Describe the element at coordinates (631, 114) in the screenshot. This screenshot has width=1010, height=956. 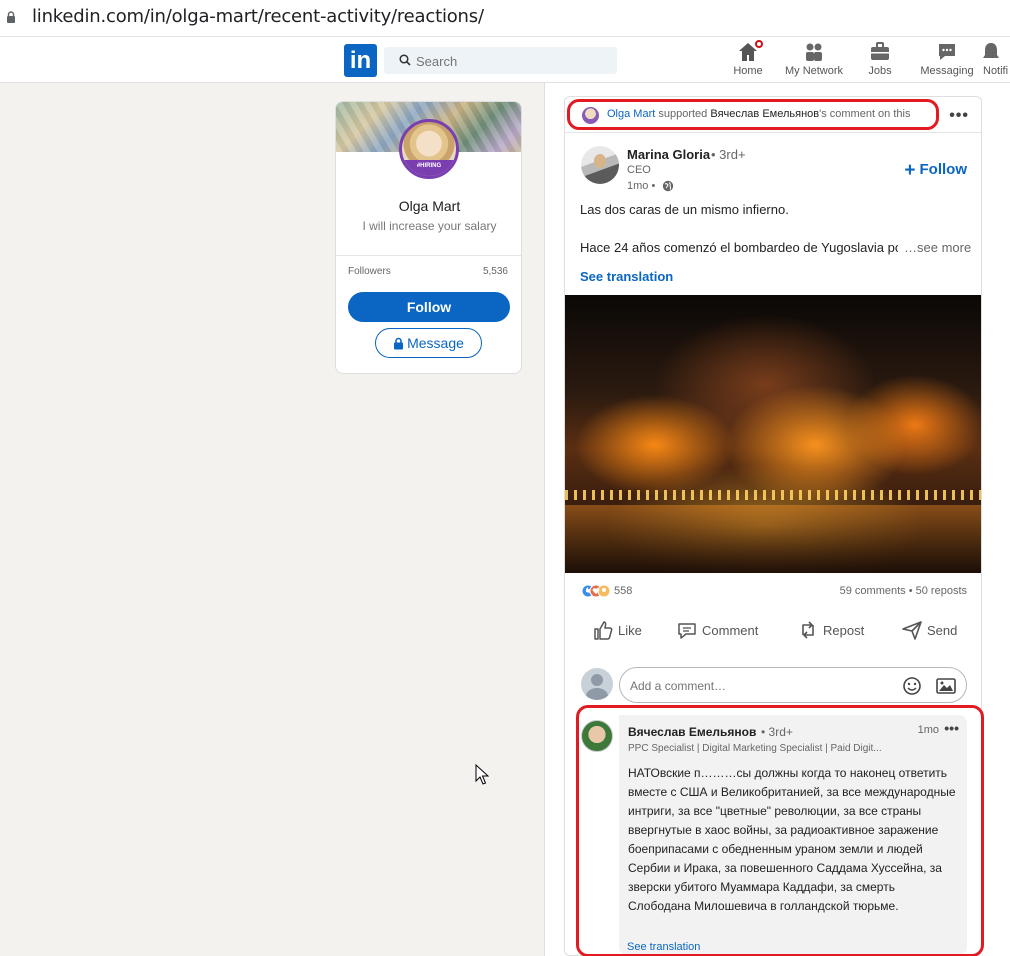
I see `actor-name-link: Olga Mart` at that location.